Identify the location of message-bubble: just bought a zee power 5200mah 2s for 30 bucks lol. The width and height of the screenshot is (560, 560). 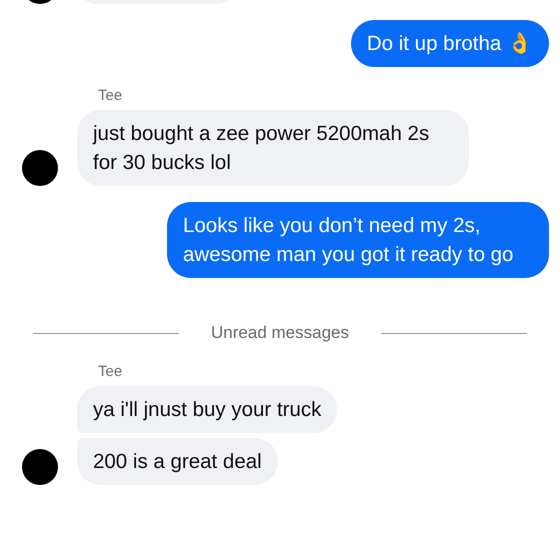
(273, 148).